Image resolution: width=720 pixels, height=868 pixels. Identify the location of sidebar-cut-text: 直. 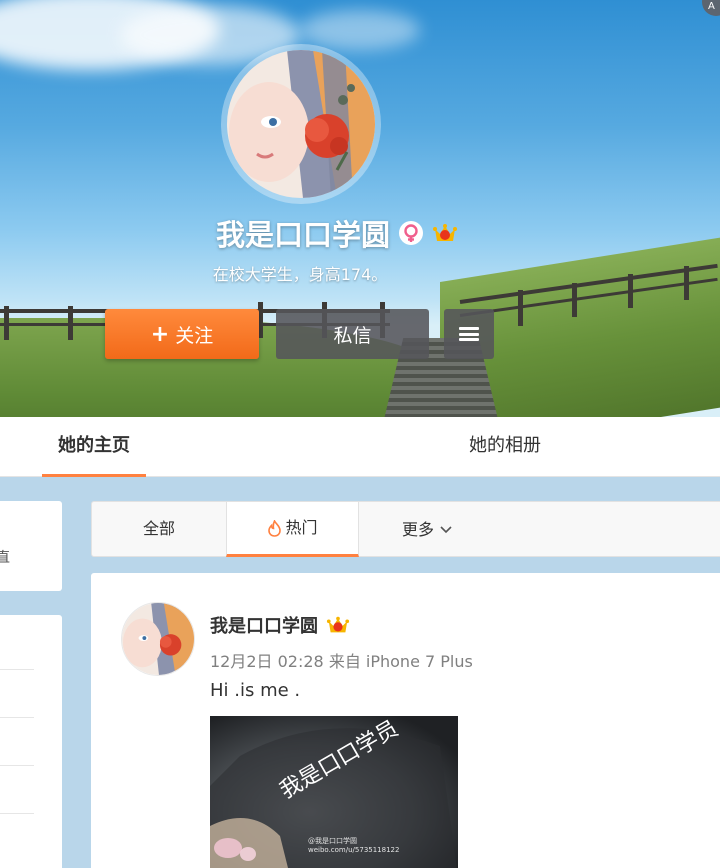
(5, 558).